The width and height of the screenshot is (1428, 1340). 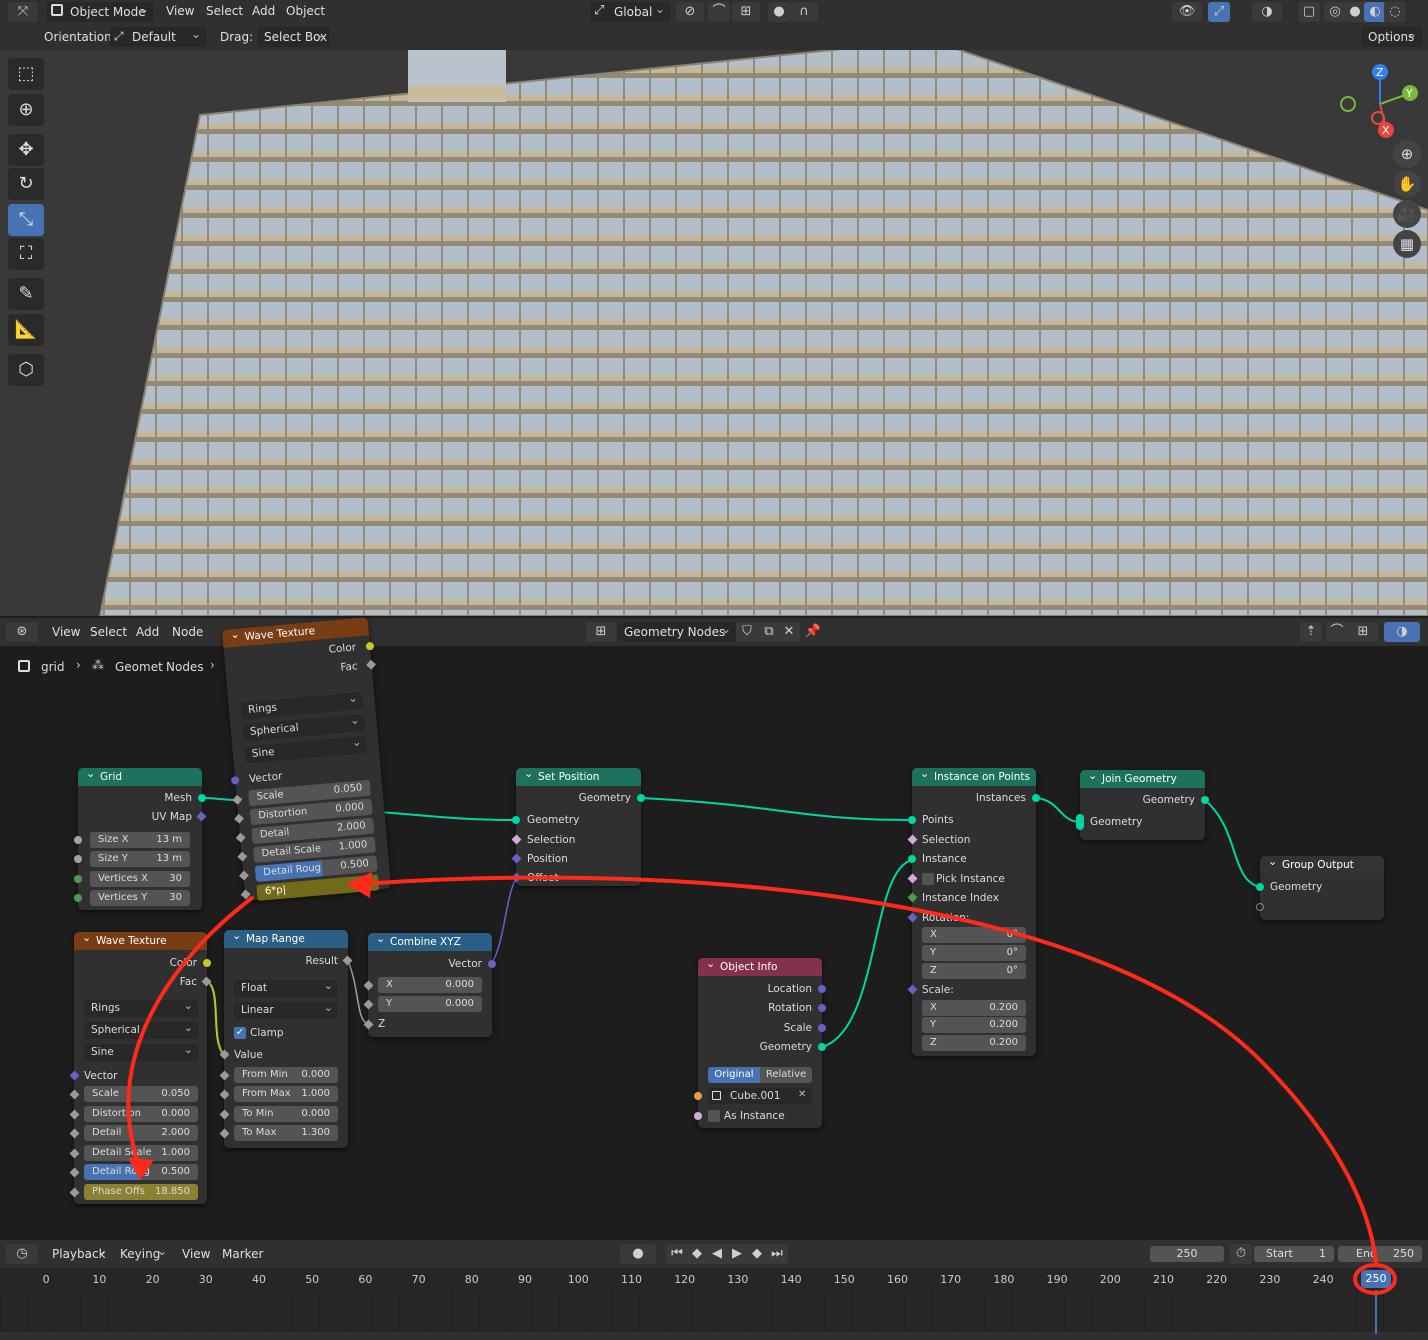 I want to click on object-info-scale-socket, so click(x=822, y=1028).